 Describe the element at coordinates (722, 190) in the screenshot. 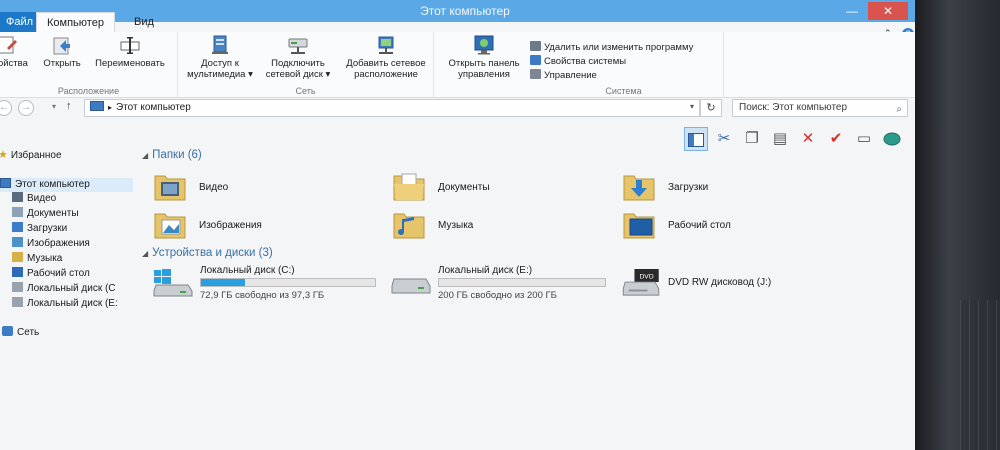

I see `folder-downloads: Загрузки` at that location.